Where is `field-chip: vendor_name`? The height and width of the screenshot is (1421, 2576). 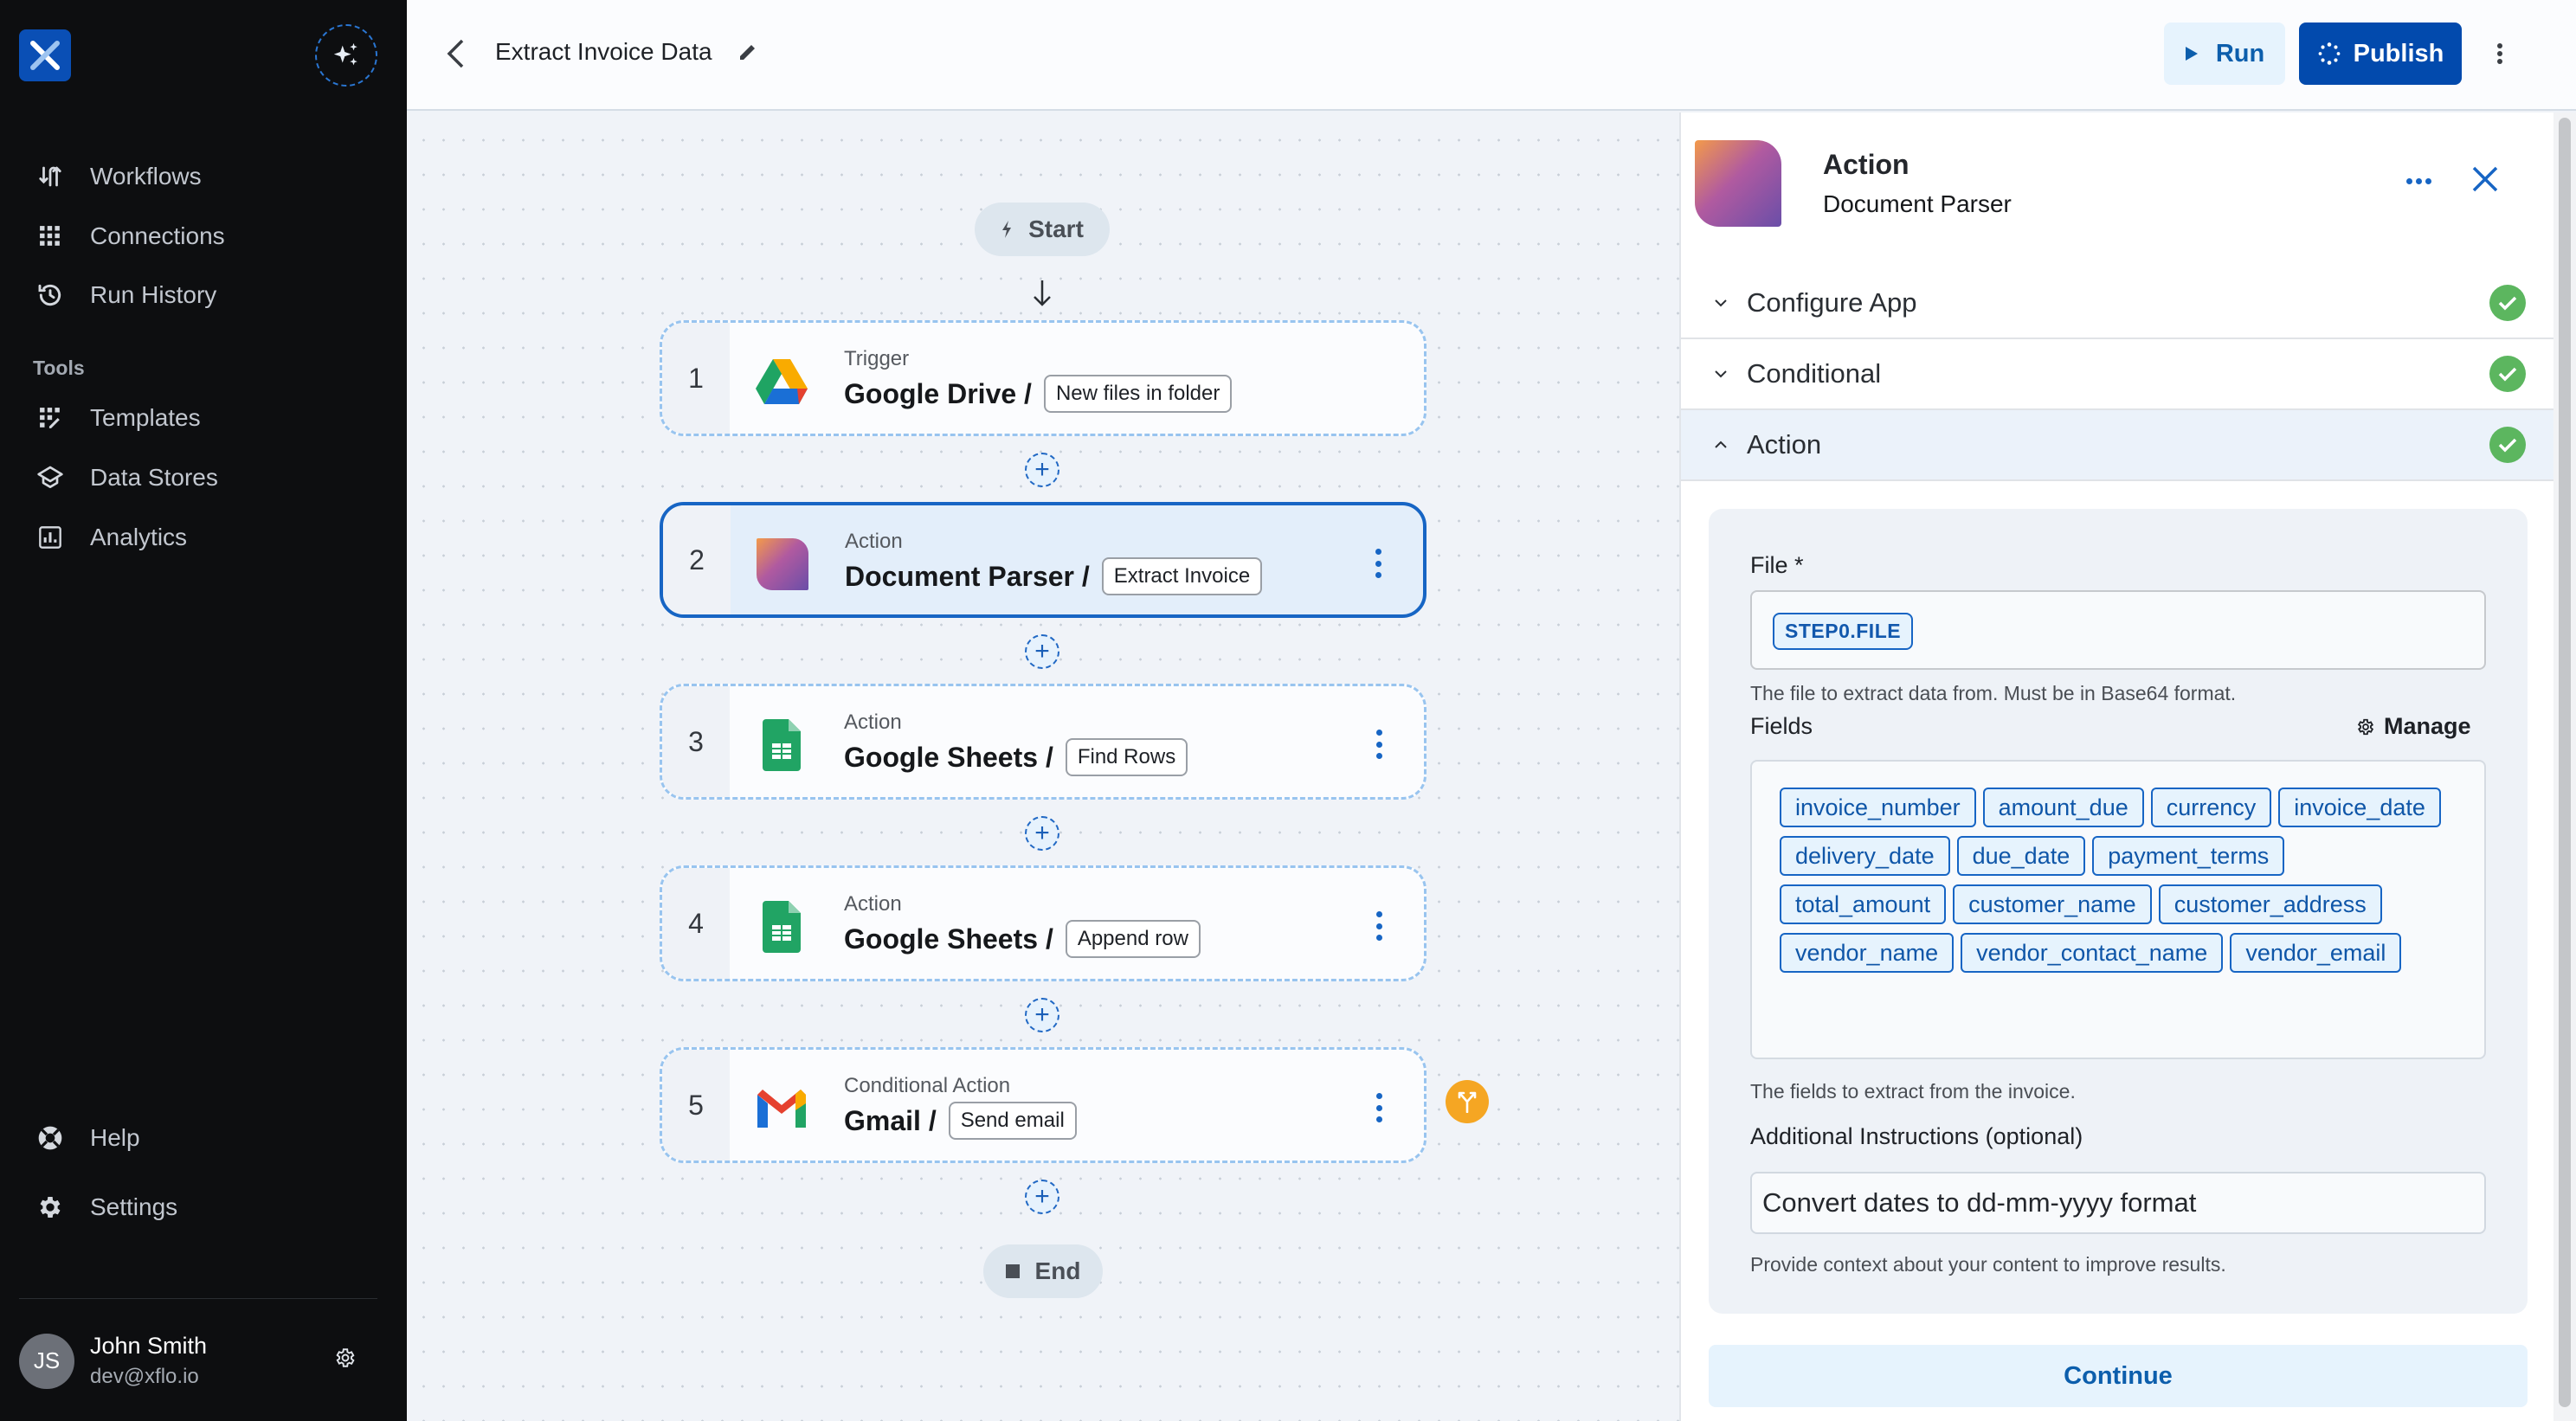 field-chip: vendor_name is located at coordinates (1867, 953).